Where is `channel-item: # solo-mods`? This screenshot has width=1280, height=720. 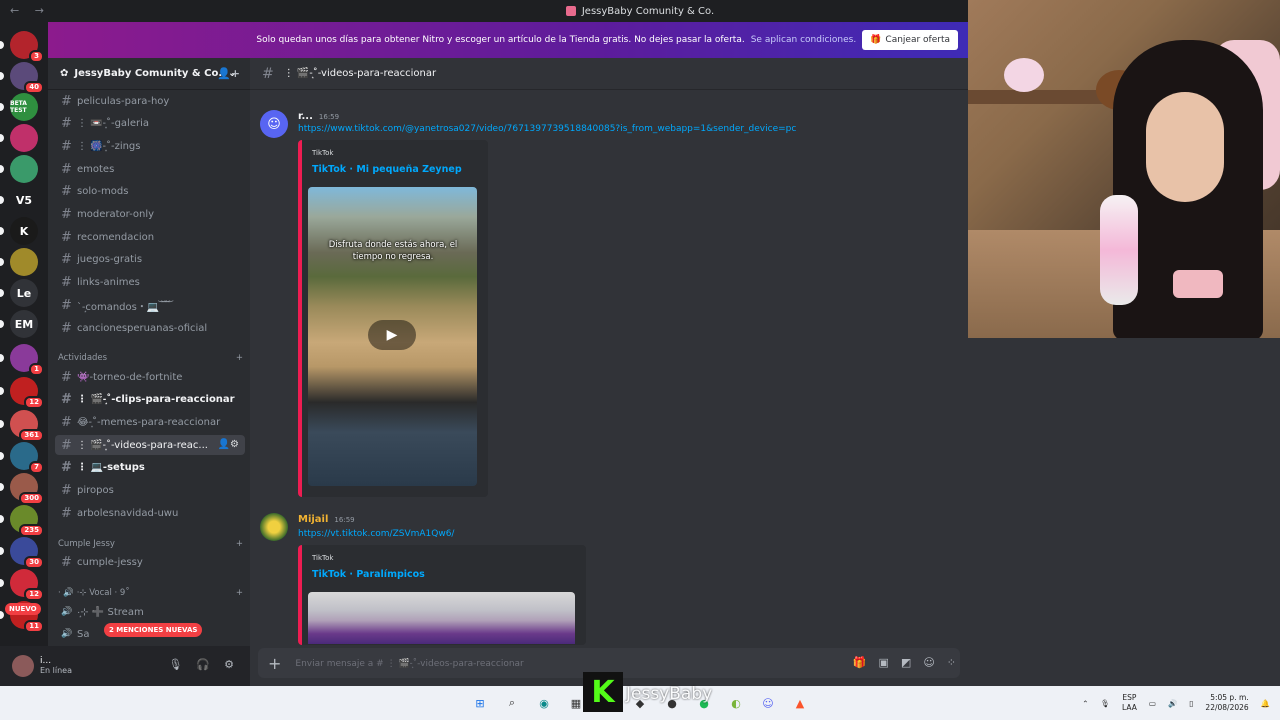
channel-item: # solo-mods is located at coordinates (150, 192).